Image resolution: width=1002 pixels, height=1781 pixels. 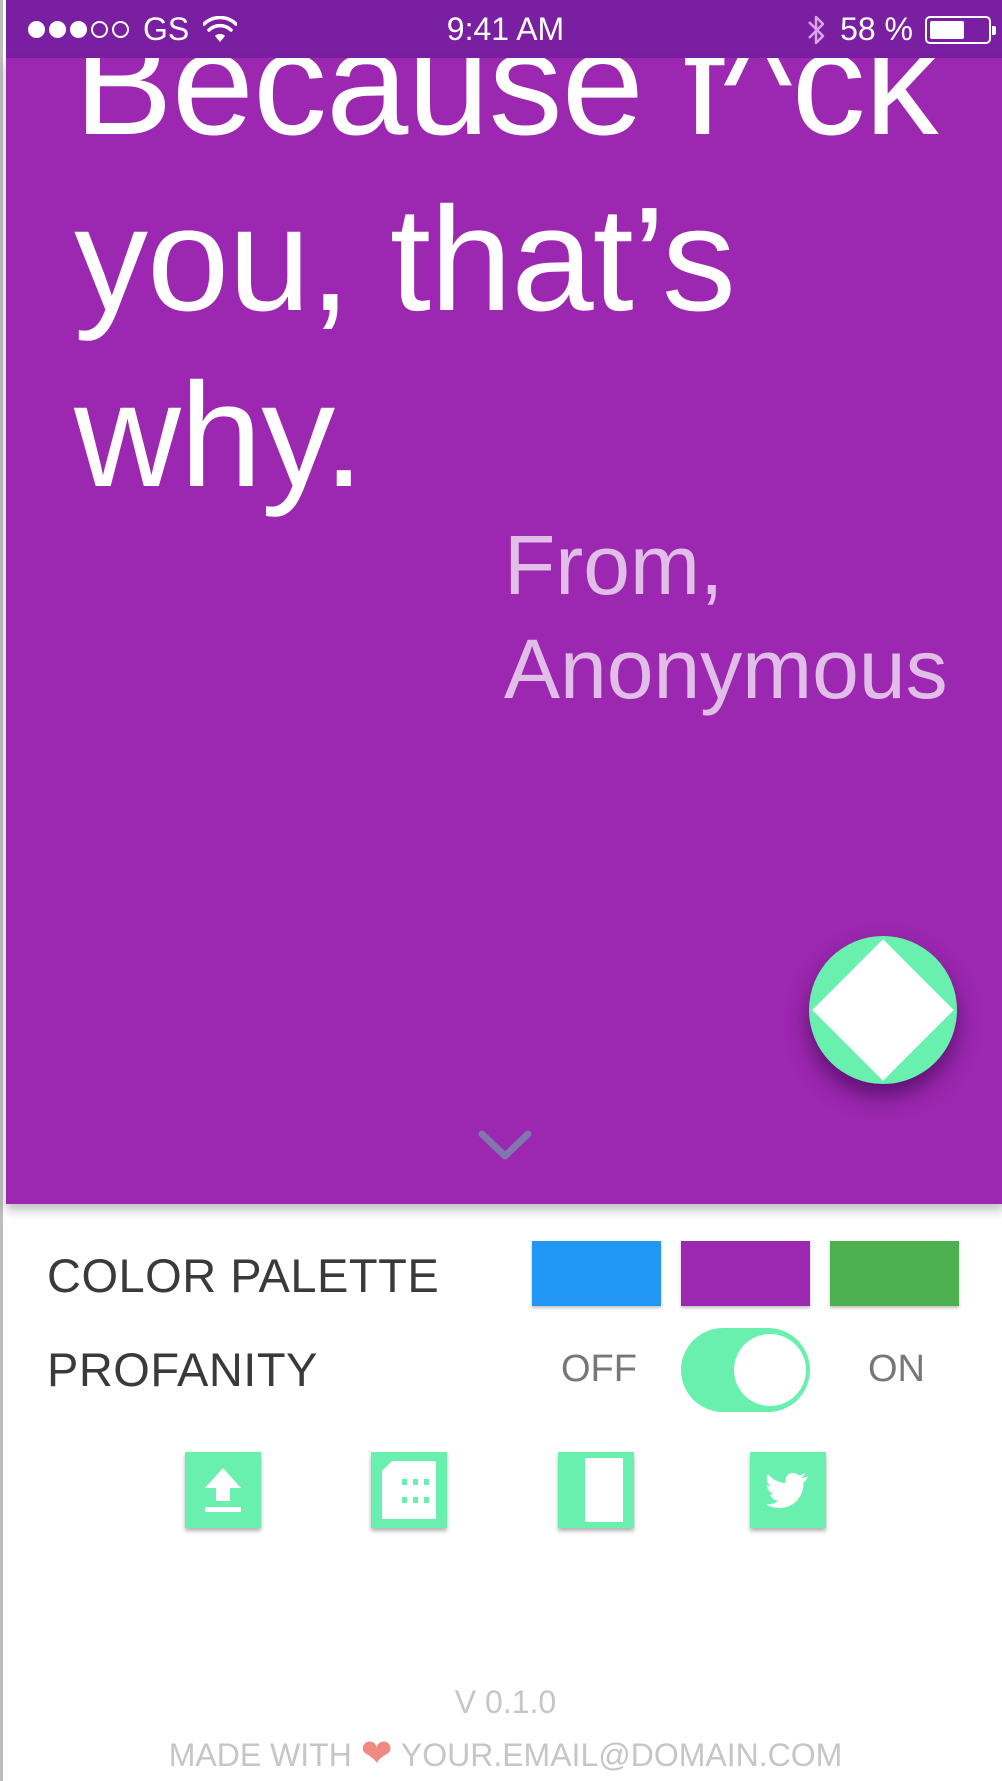 What do you see at coordinates (614, 565) in the screenshot?
I see `attribution-from: From,` at bounding box center [614, 565].